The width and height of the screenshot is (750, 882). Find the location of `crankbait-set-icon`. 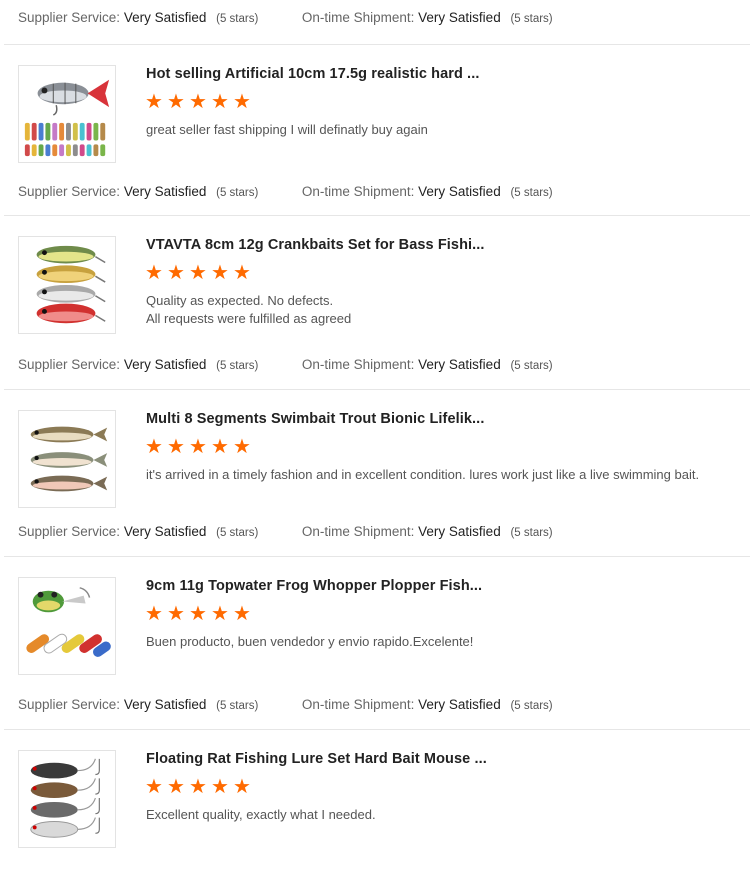

crankbait-set-icon is located at coordinates (67, 285).